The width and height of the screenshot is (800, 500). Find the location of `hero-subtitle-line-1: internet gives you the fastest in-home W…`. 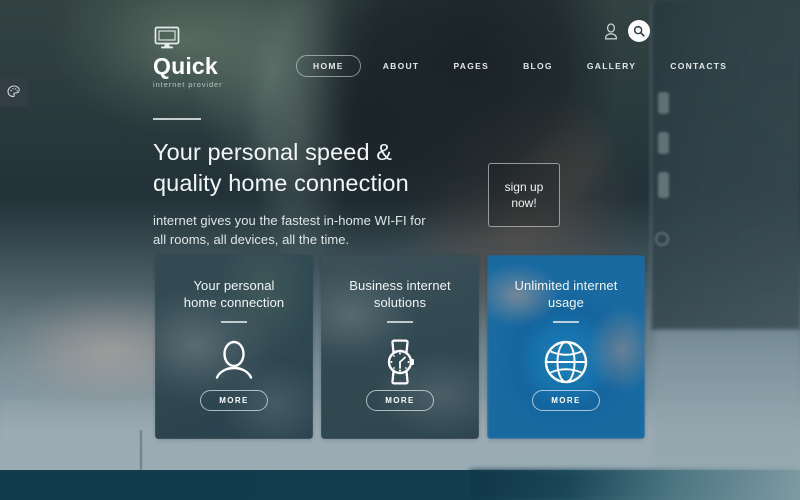

hero-subtitle-line-1: internet gives you the fastest in-home W… is located at coordinates (289, 221).